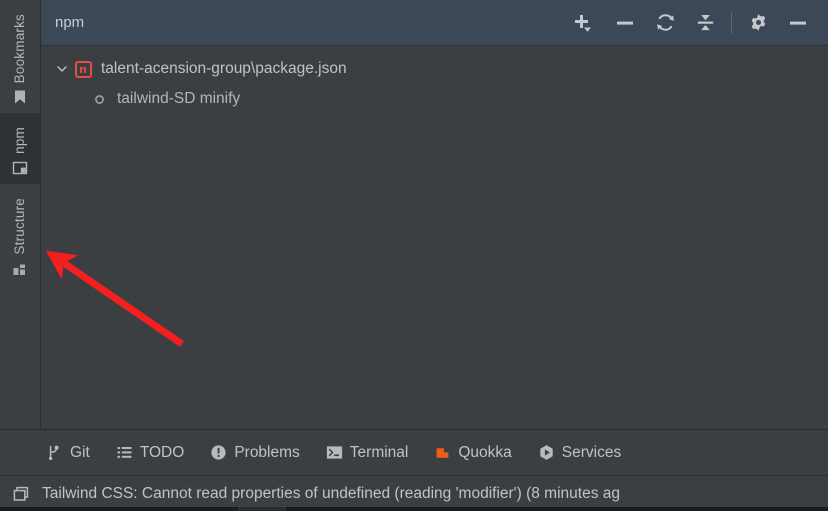 The width and height of the screenshot is (828, 511). What do you see at coordinates (70, 22) in the screenshot?
I see `tool-window-title: npm` at bounding box center [70, 22].